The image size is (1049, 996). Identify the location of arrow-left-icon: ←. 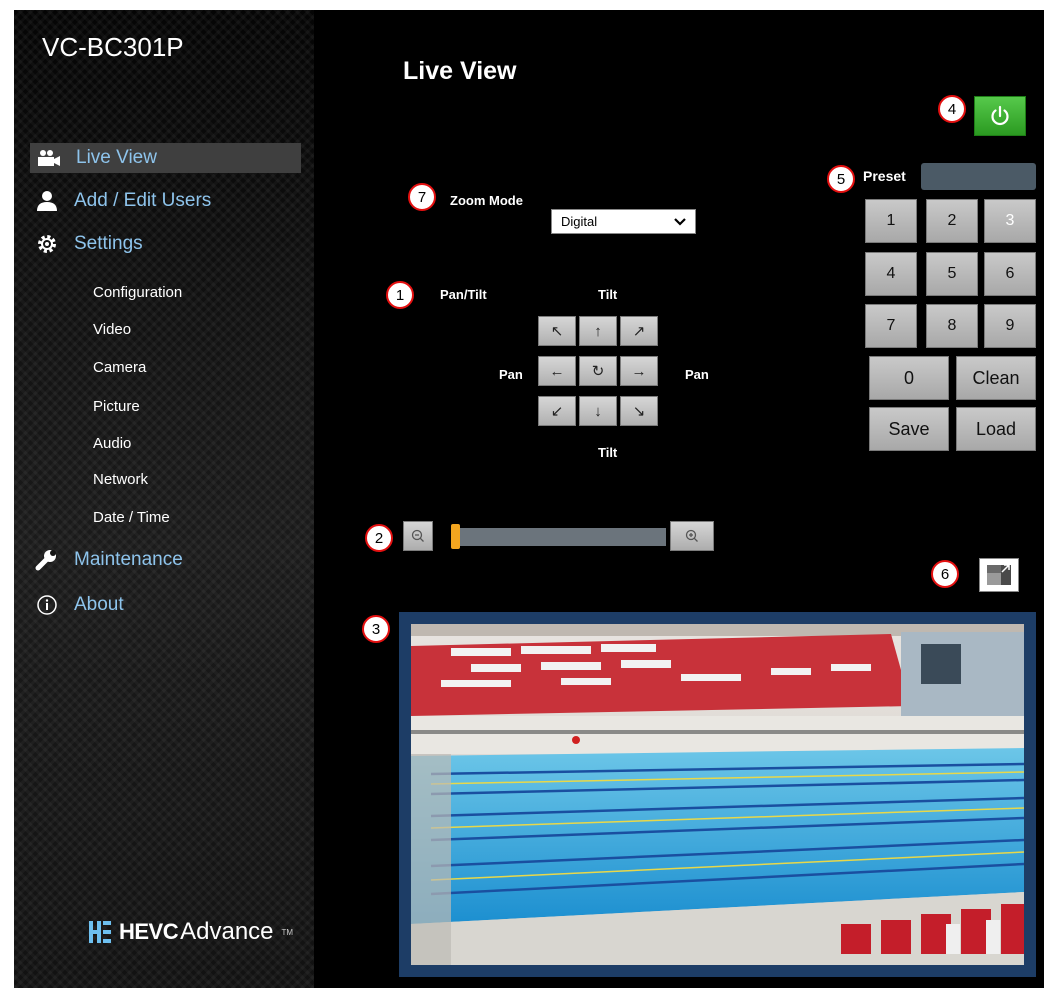
(557, 371).